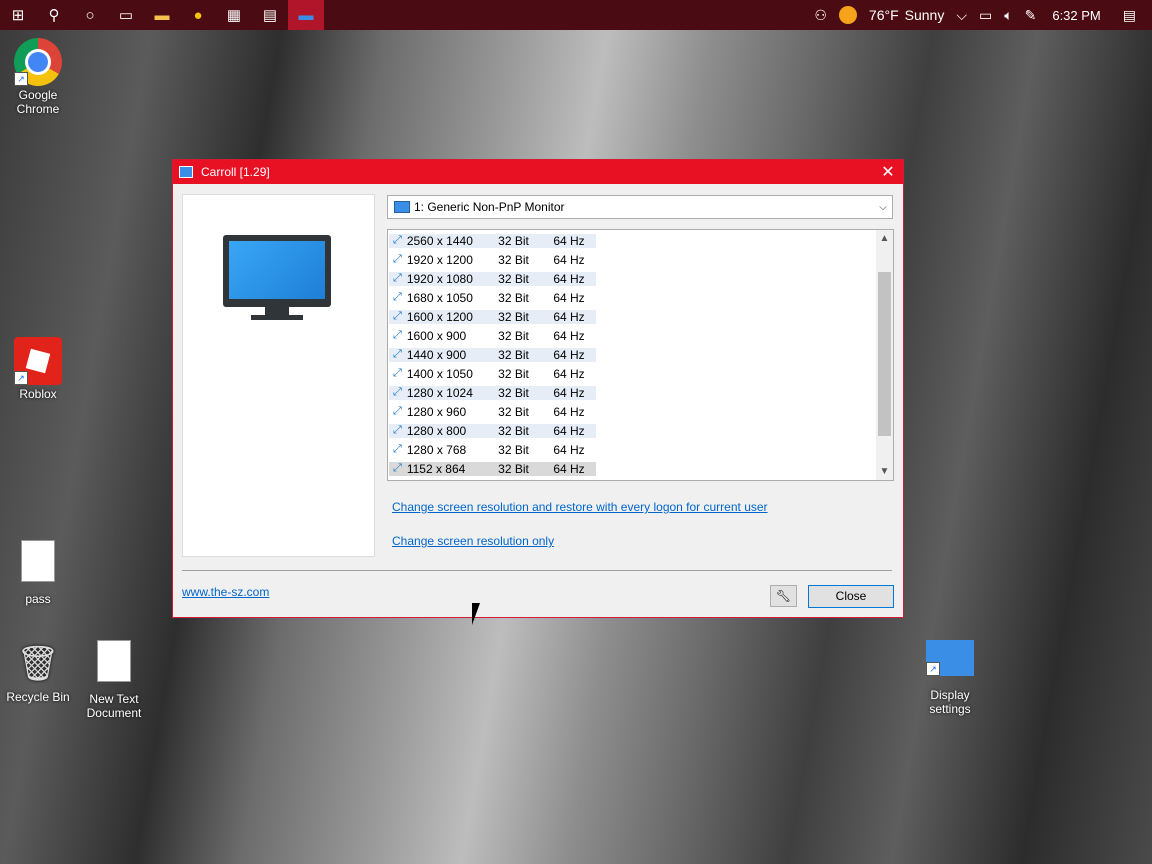 Image resolution: width=1152 pixels, height=864 pixels. What do you see at coordinates (492, 411) in the screenshot?
I see `resolution-row: ⤢ 1280 x 960 32 Bit 64 Hz` at bounding box center [492, 411].